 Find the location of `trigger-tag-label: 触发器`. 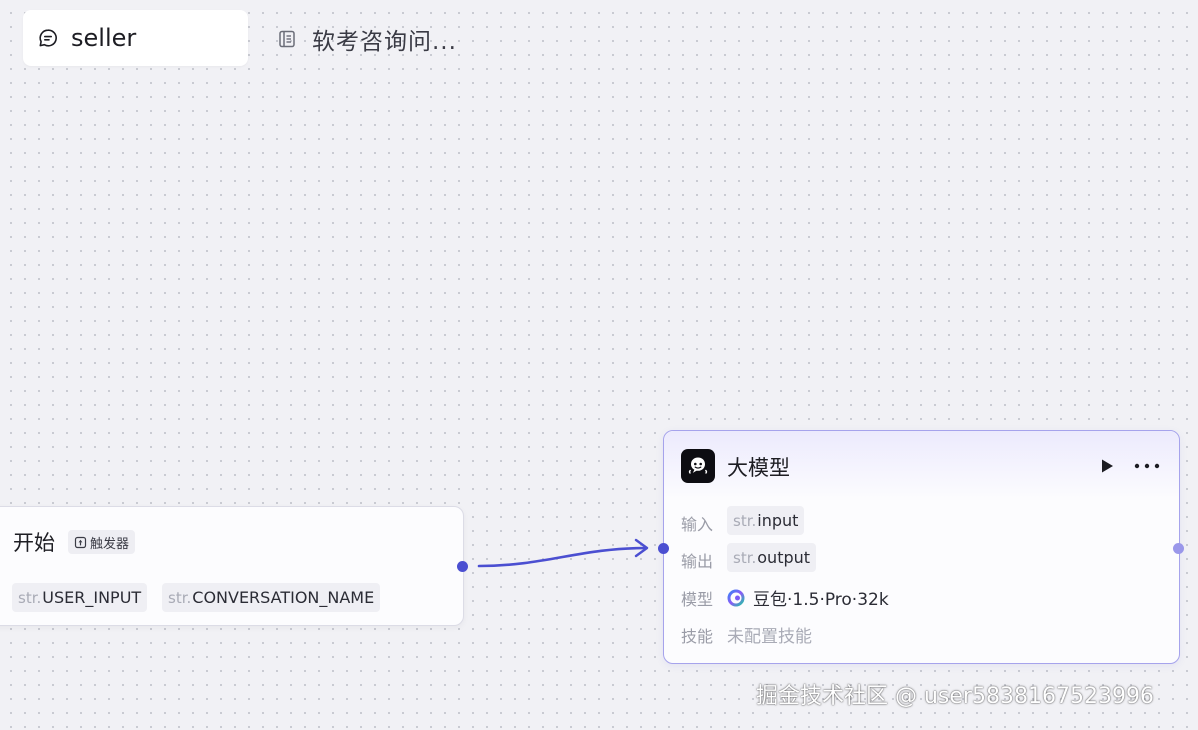

trigger-tag-label: 触发器 is located at coordinates (110, 544).